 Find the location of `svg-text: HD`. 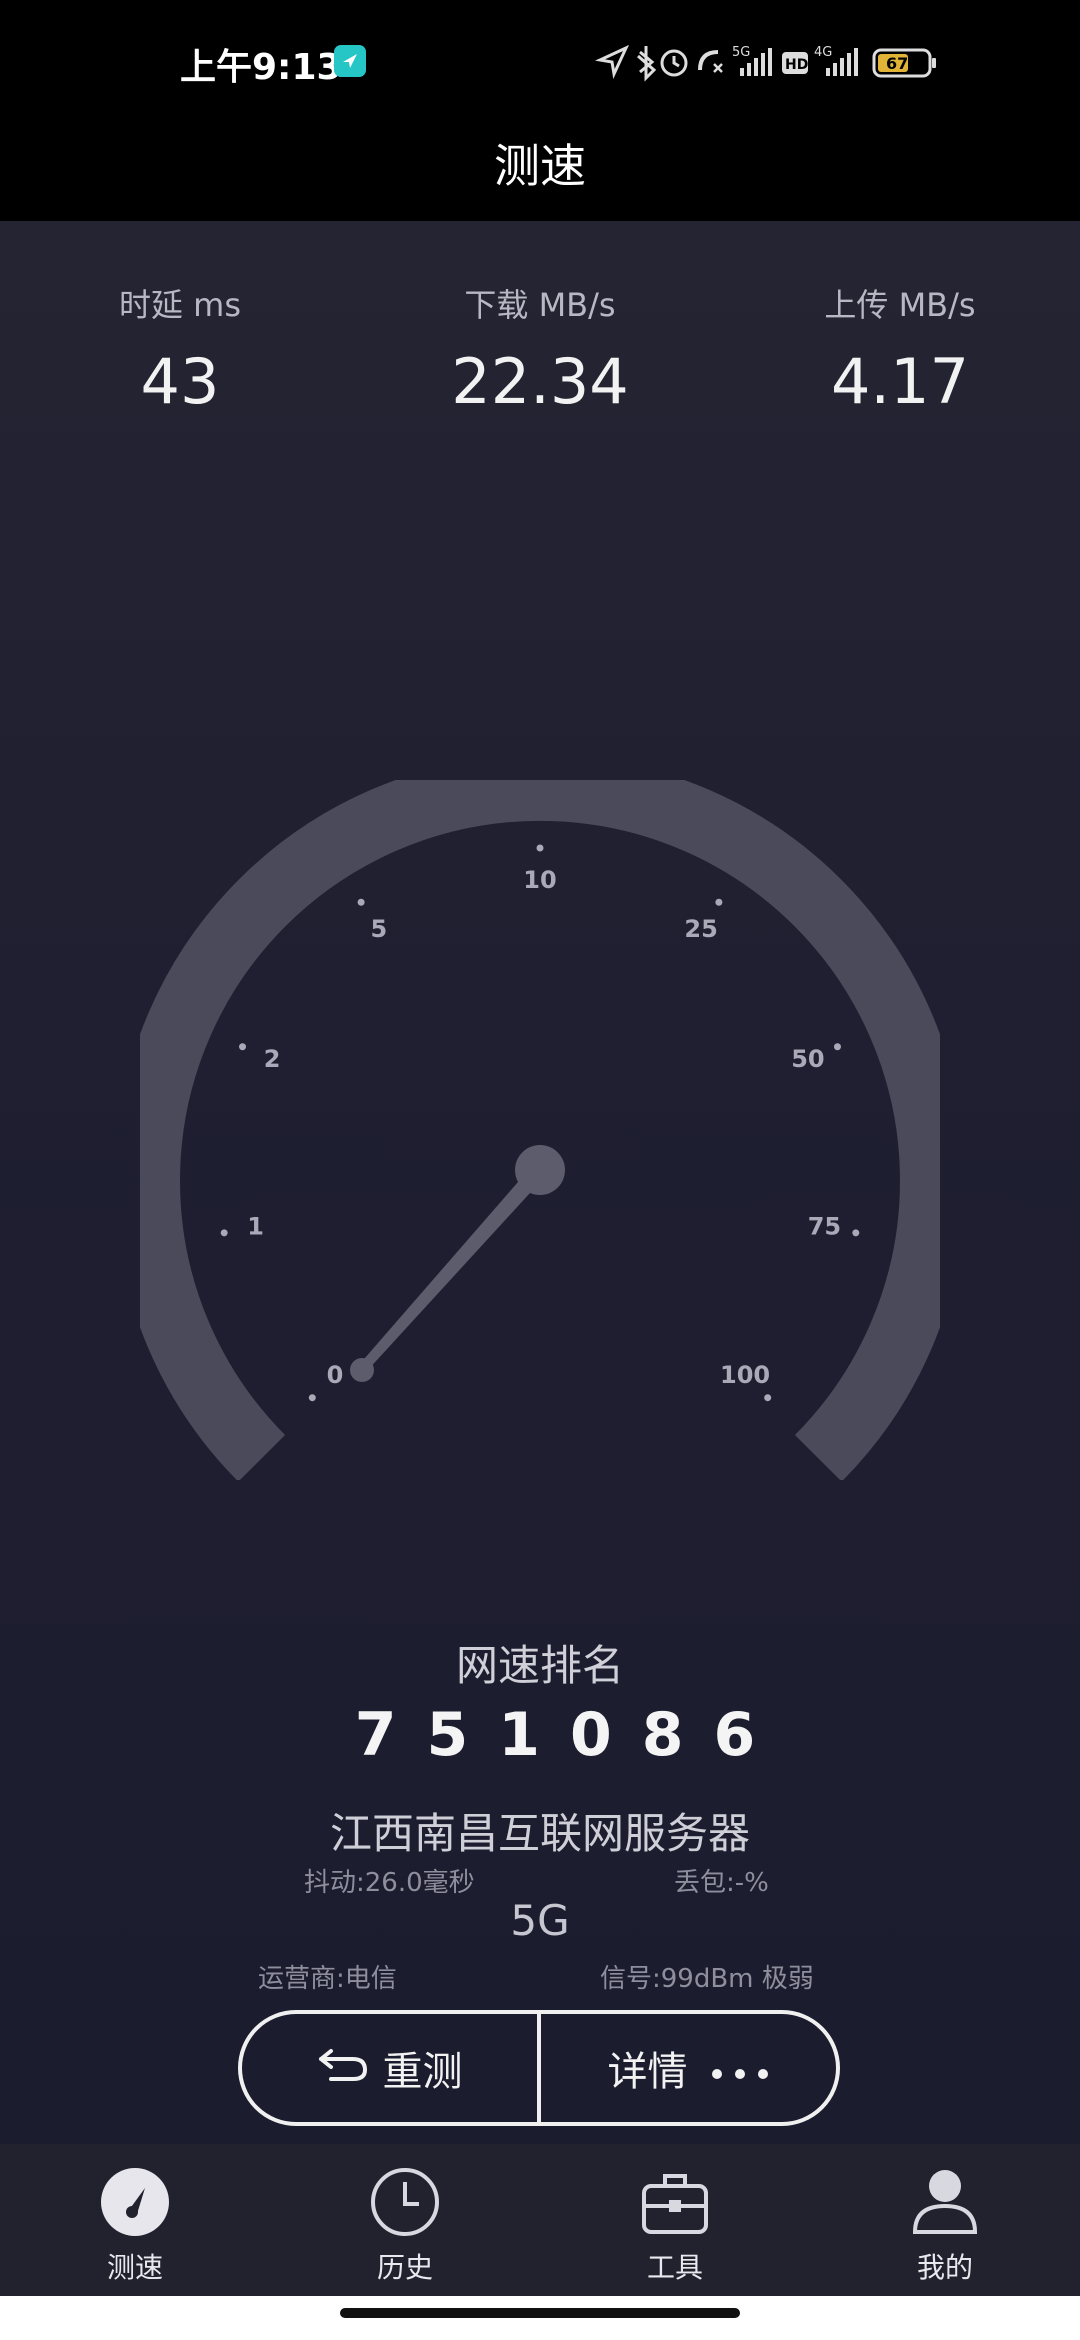

svg-text: HD is located at coordinates (796, 65).